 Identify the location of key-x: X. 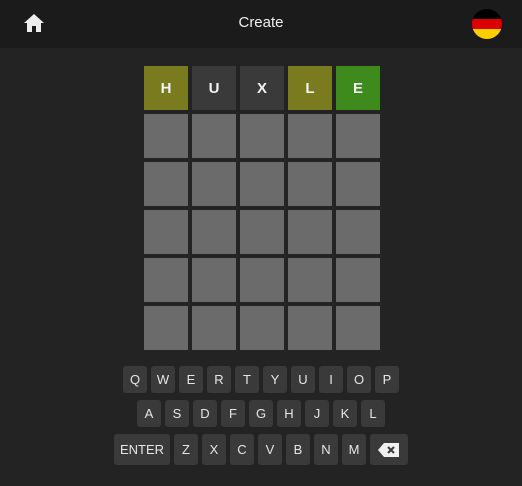
(214, 449).